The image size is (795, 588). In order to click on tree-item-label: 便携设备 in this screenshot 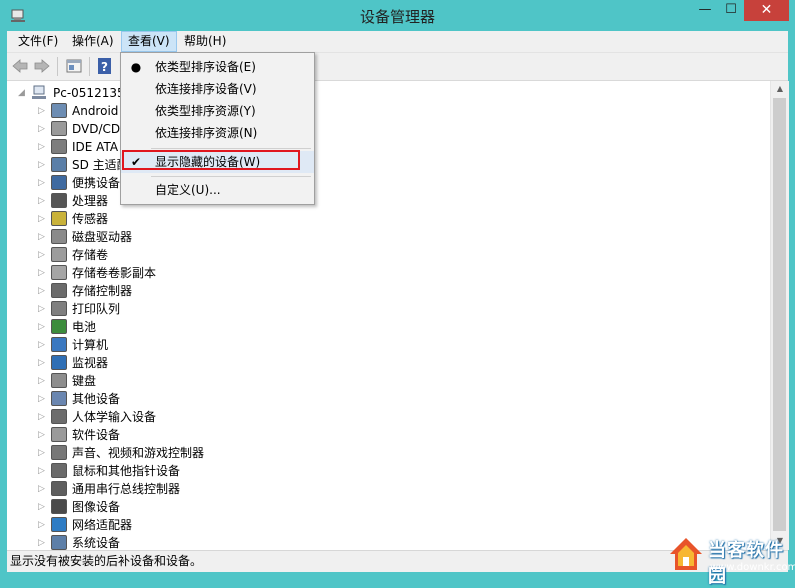, I will do `click(96, 183)`.